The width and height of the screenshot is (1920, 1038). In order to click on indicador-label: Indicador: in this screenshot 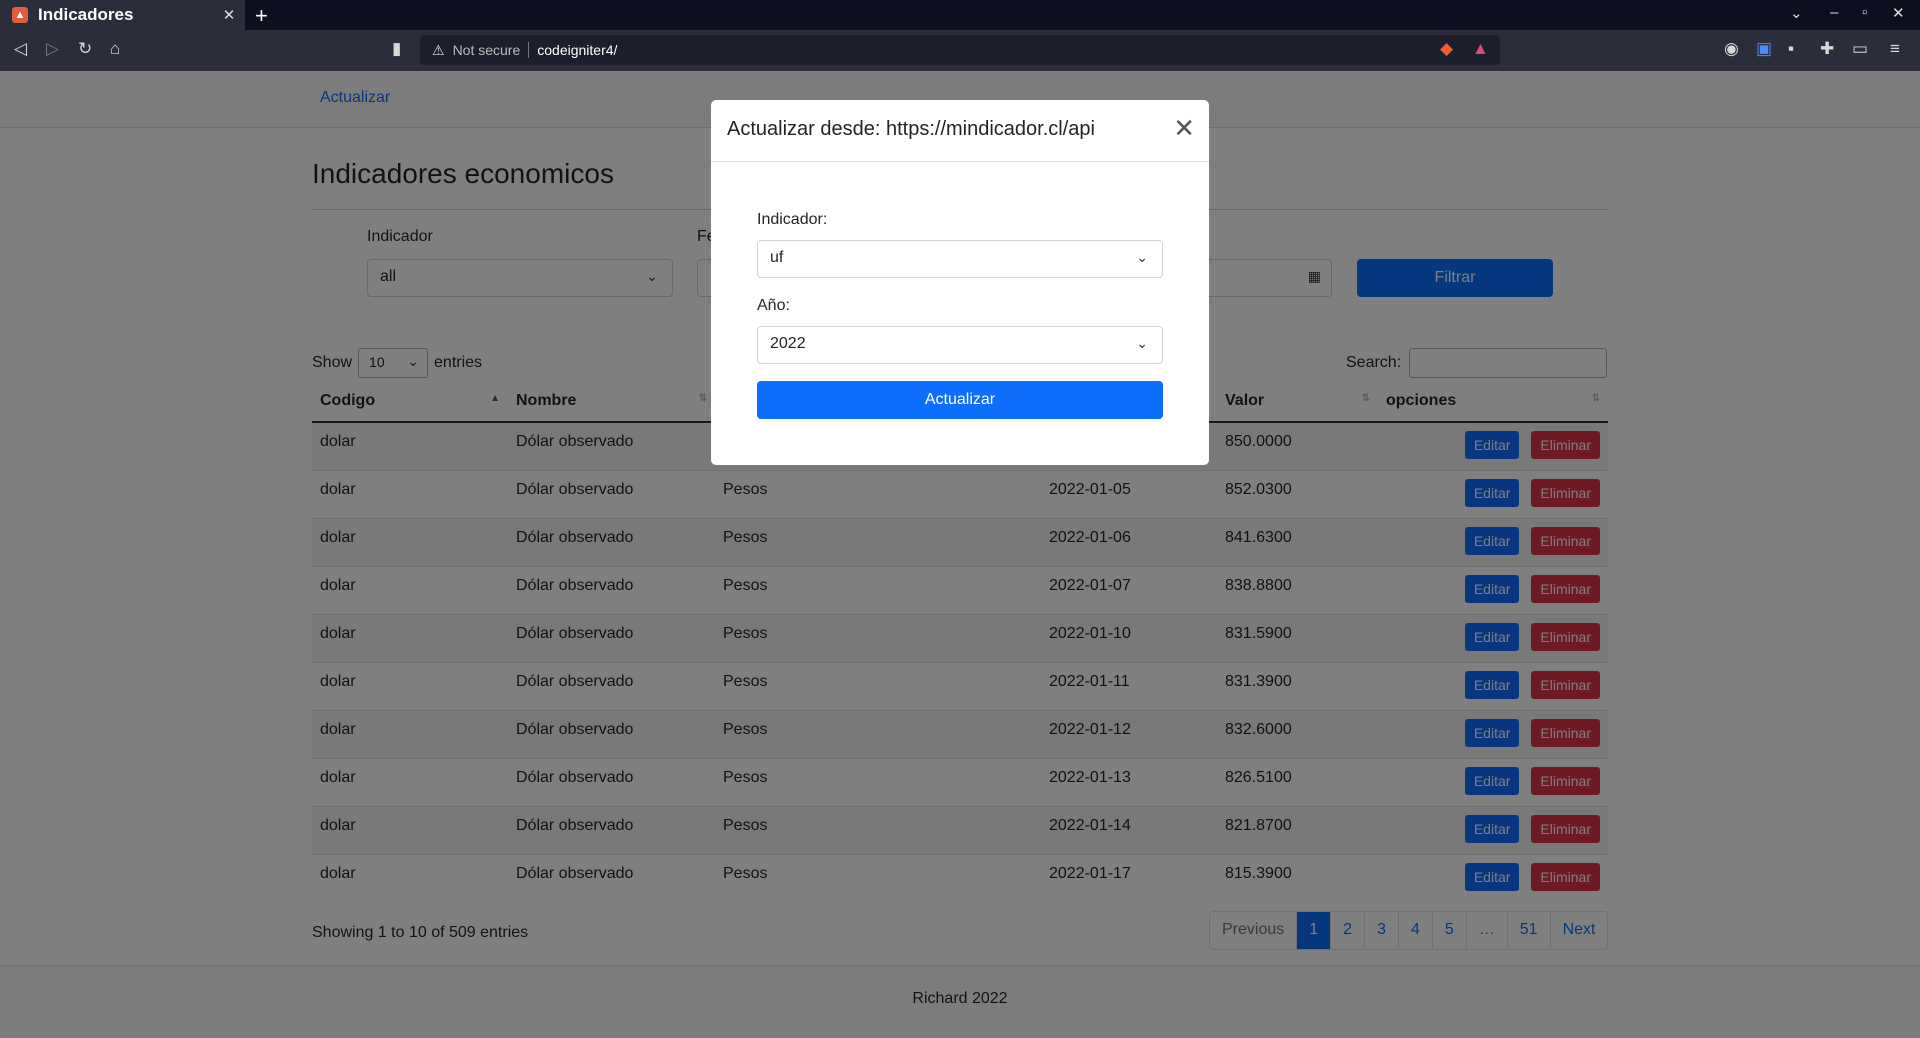, I will do `click(792, 219)`.